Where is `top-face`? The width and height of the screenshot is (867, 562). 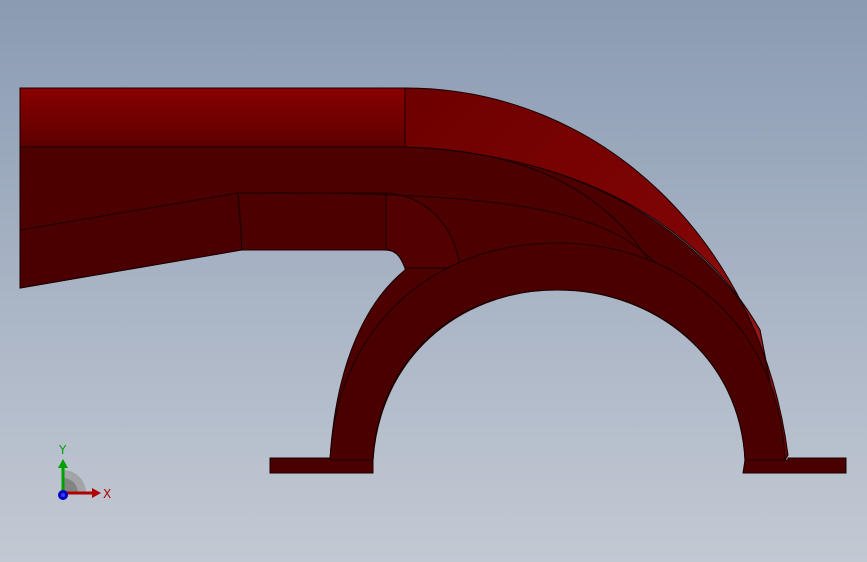
top-face is located at coordinates (212, 117).